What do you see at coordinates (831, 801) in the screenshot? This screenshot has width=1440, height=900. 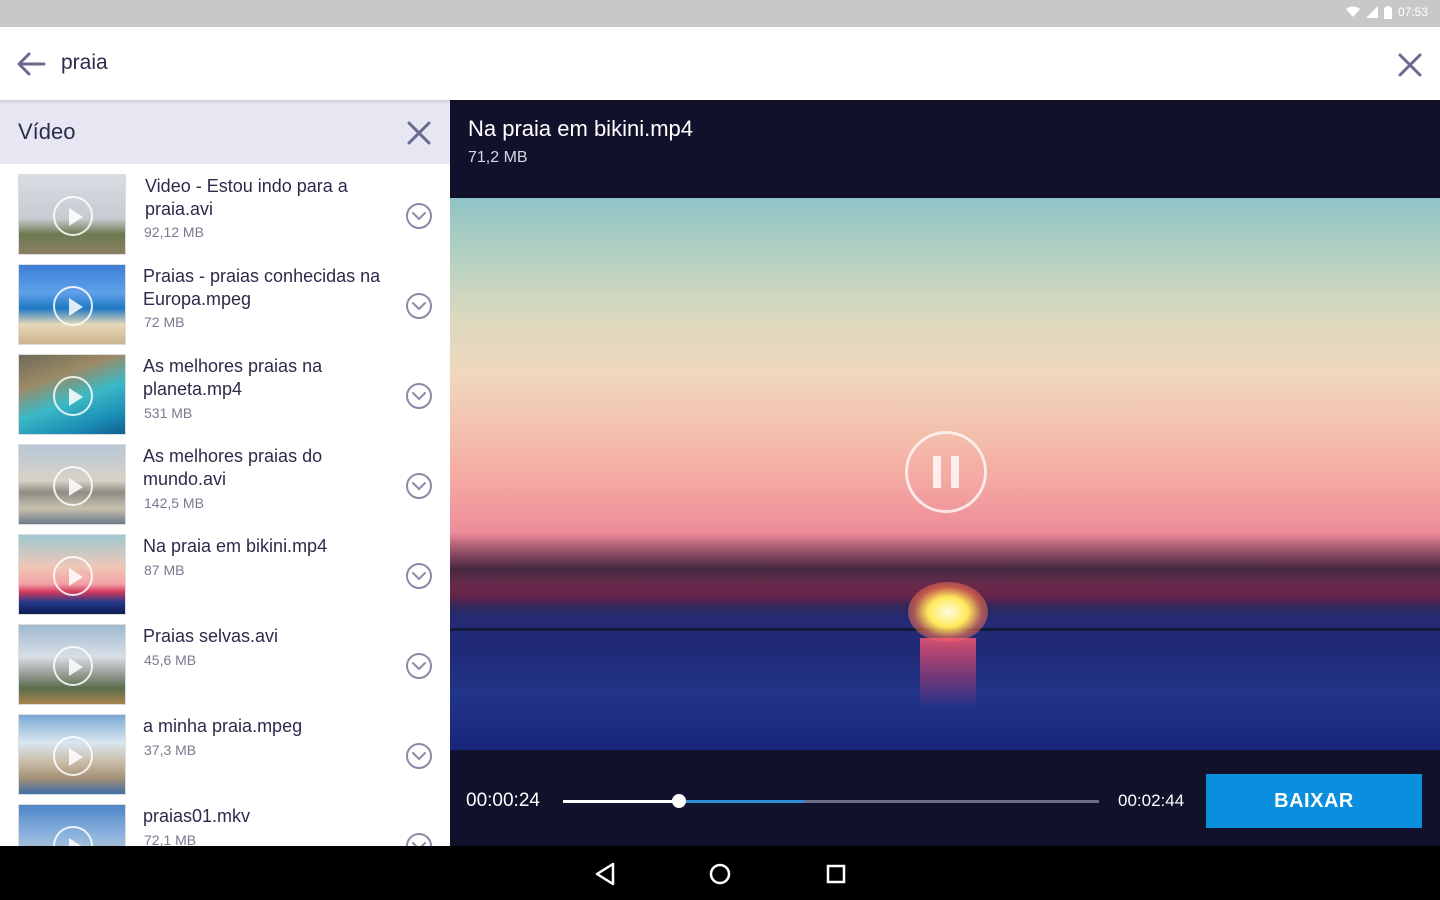 I see `progress-bar` at bounding box center [831, 801].